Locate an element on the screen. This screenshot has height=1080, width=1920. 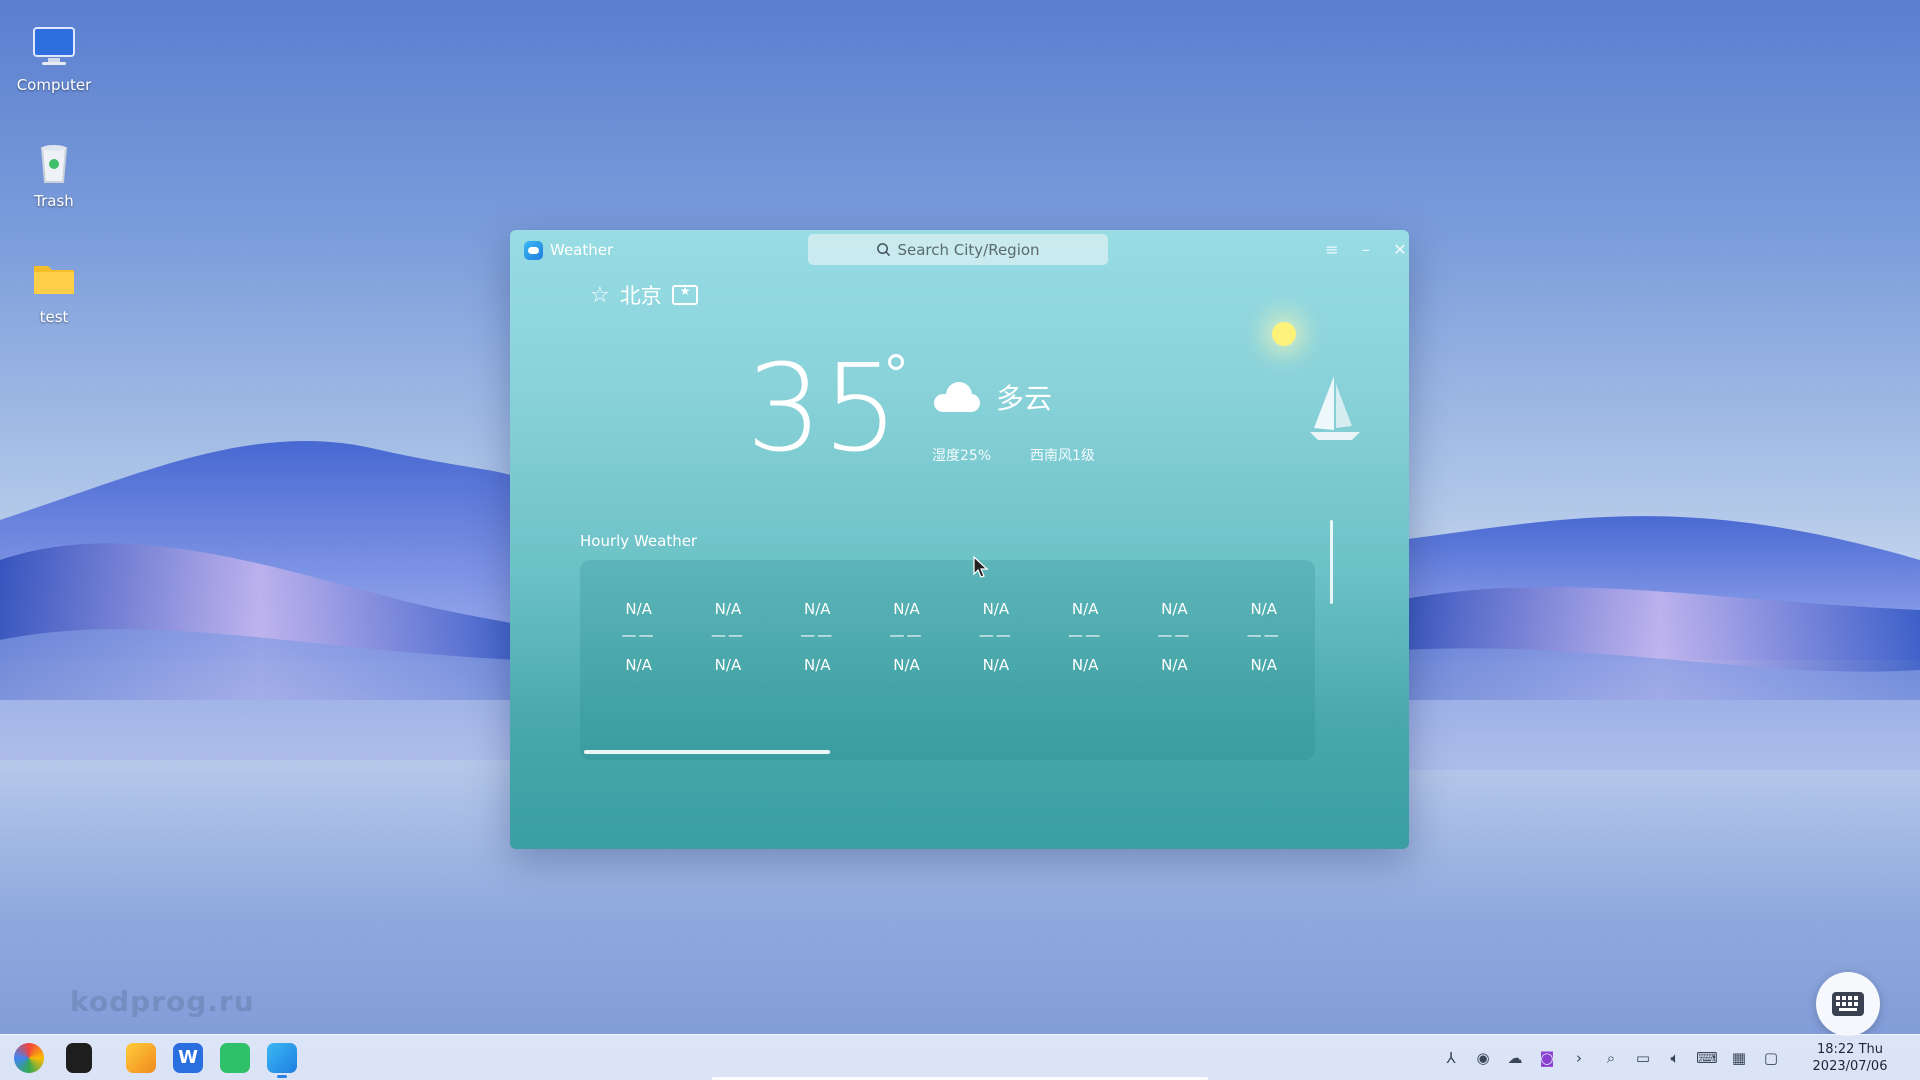
app-store-icon is located at coordinates (141, 1058).